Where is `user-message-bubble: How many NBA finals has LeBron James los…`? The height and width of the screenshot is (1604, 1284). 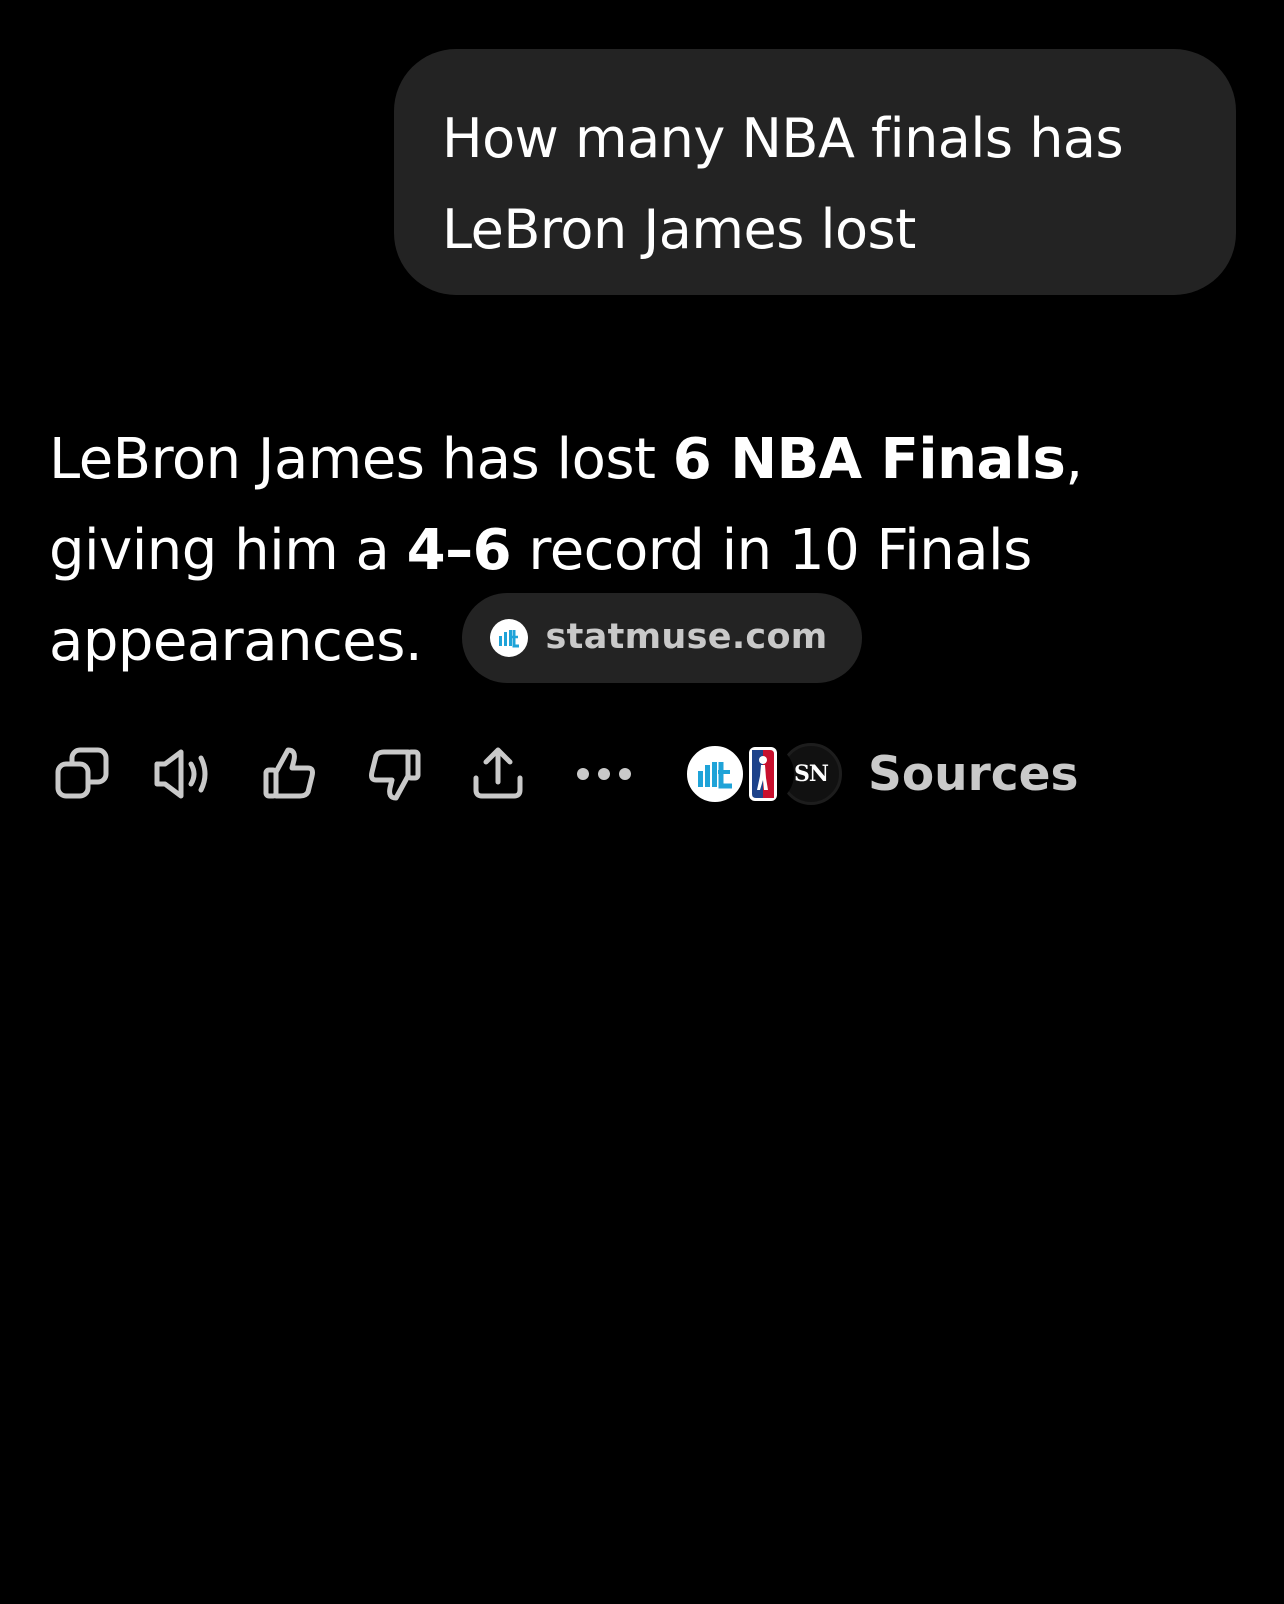
user-message-bubble: How many NBA finals has LeBron James los… is located at coordinates (815, 172).